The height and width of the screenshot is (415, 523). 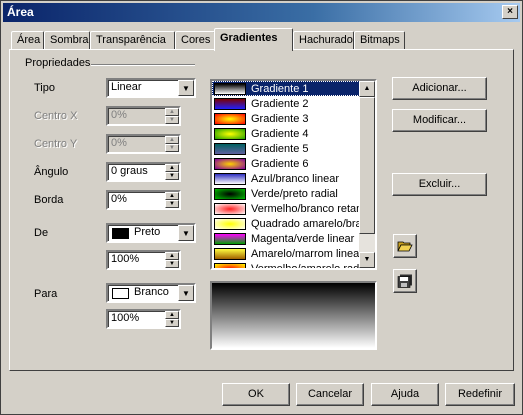 What do you see at coordinates (132, 40) in the screenshot?
I see `tab-transparencia: Transparência` at bounding box center [132, 40].